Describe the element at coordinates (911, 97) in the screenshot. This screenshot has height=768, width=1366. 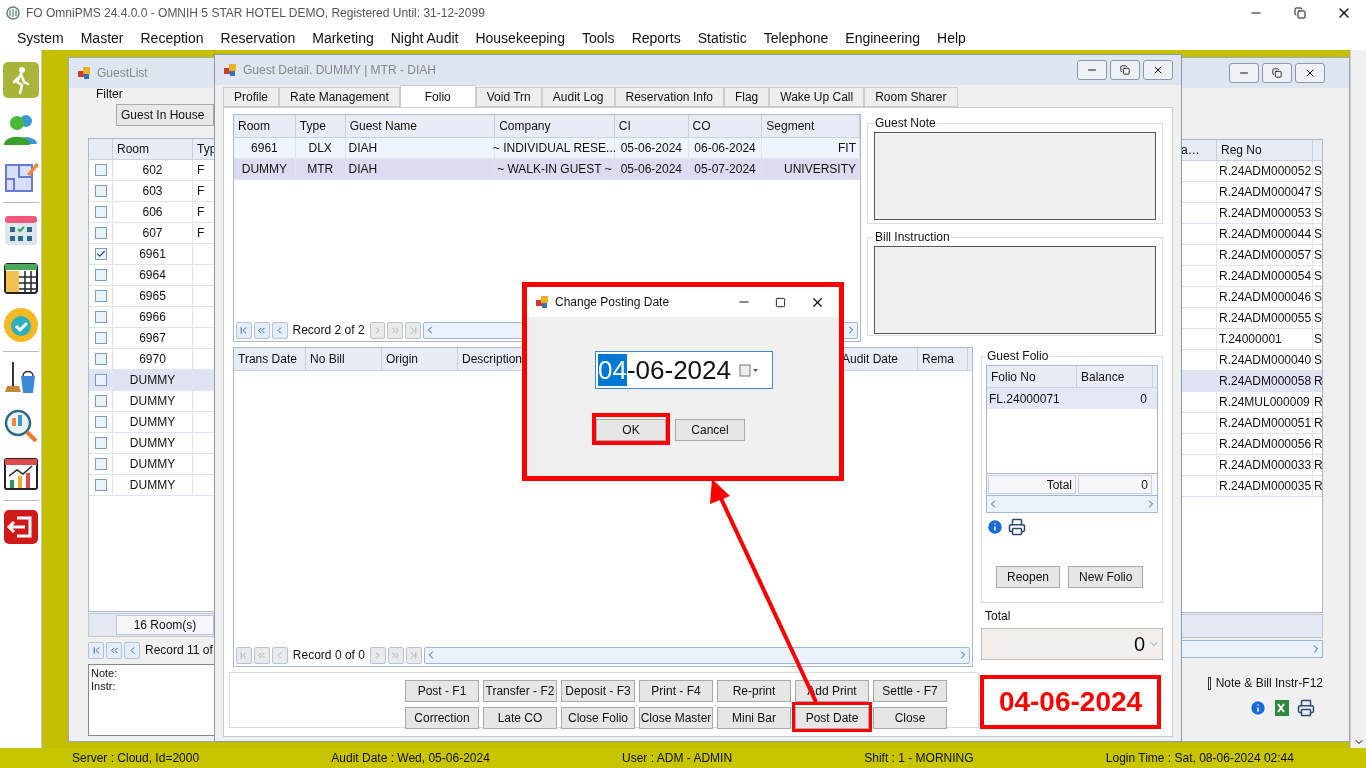
I see `tab: Room Sharer` at that location.